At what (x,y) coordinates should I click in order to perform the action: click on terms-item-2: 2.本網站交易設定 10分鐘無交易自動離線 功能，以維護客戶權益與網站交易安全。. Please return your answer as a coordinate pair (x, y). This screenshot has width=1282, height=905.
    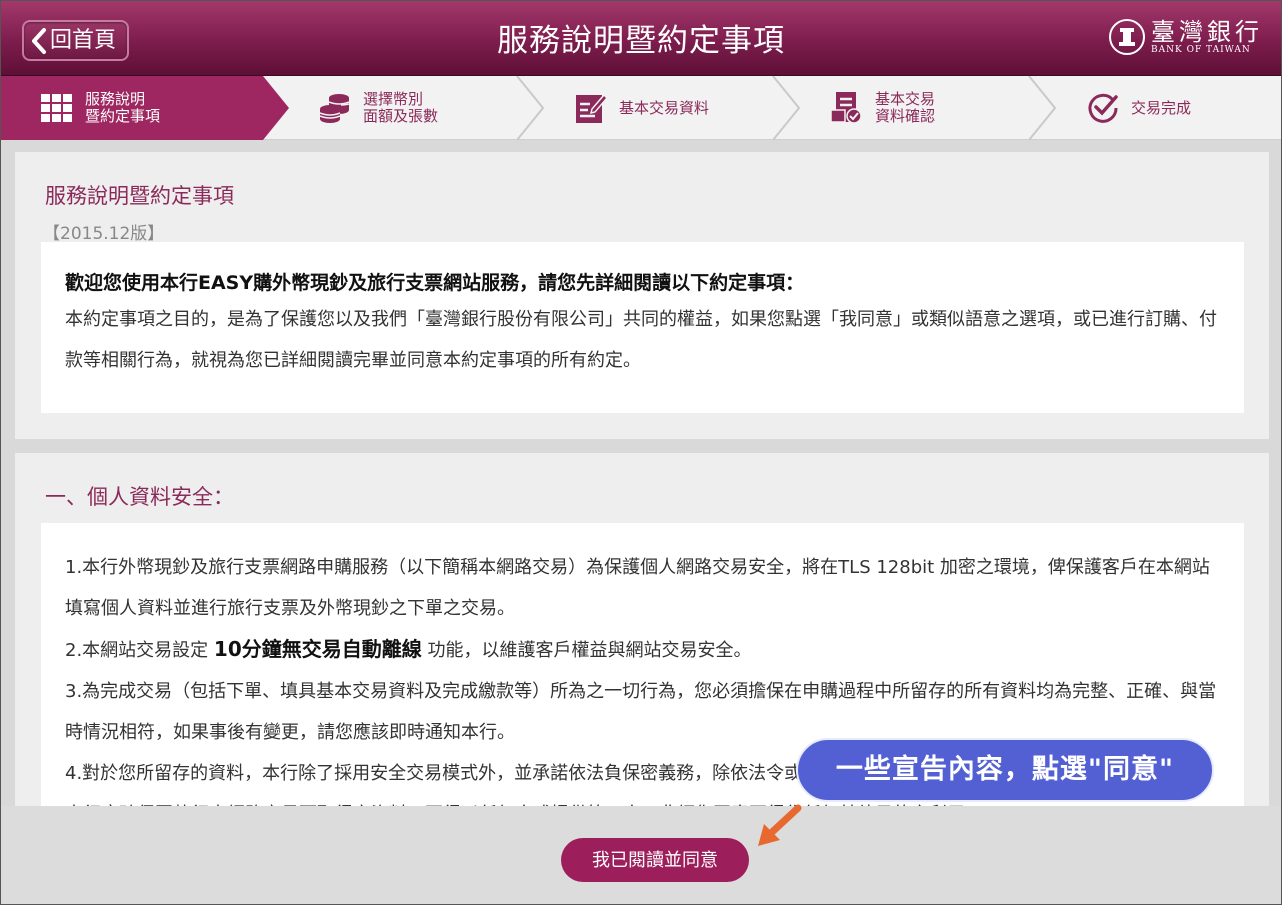
    Looking at the image, I should click on (408, 649).